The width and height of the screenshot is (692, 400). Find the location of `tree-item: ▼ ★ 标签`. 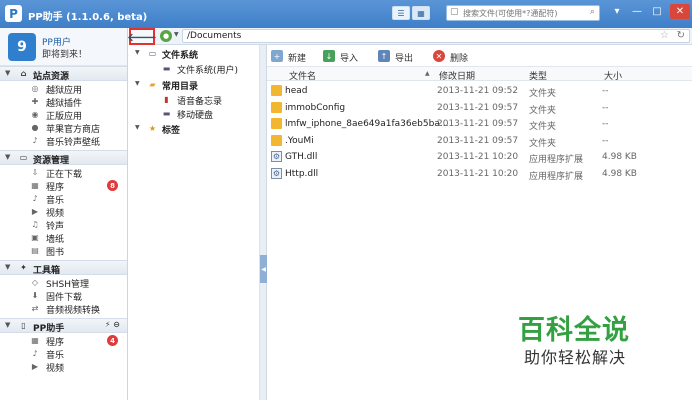

tree-item: ▼ ★ 标签 is located at coordinates (194, 129).